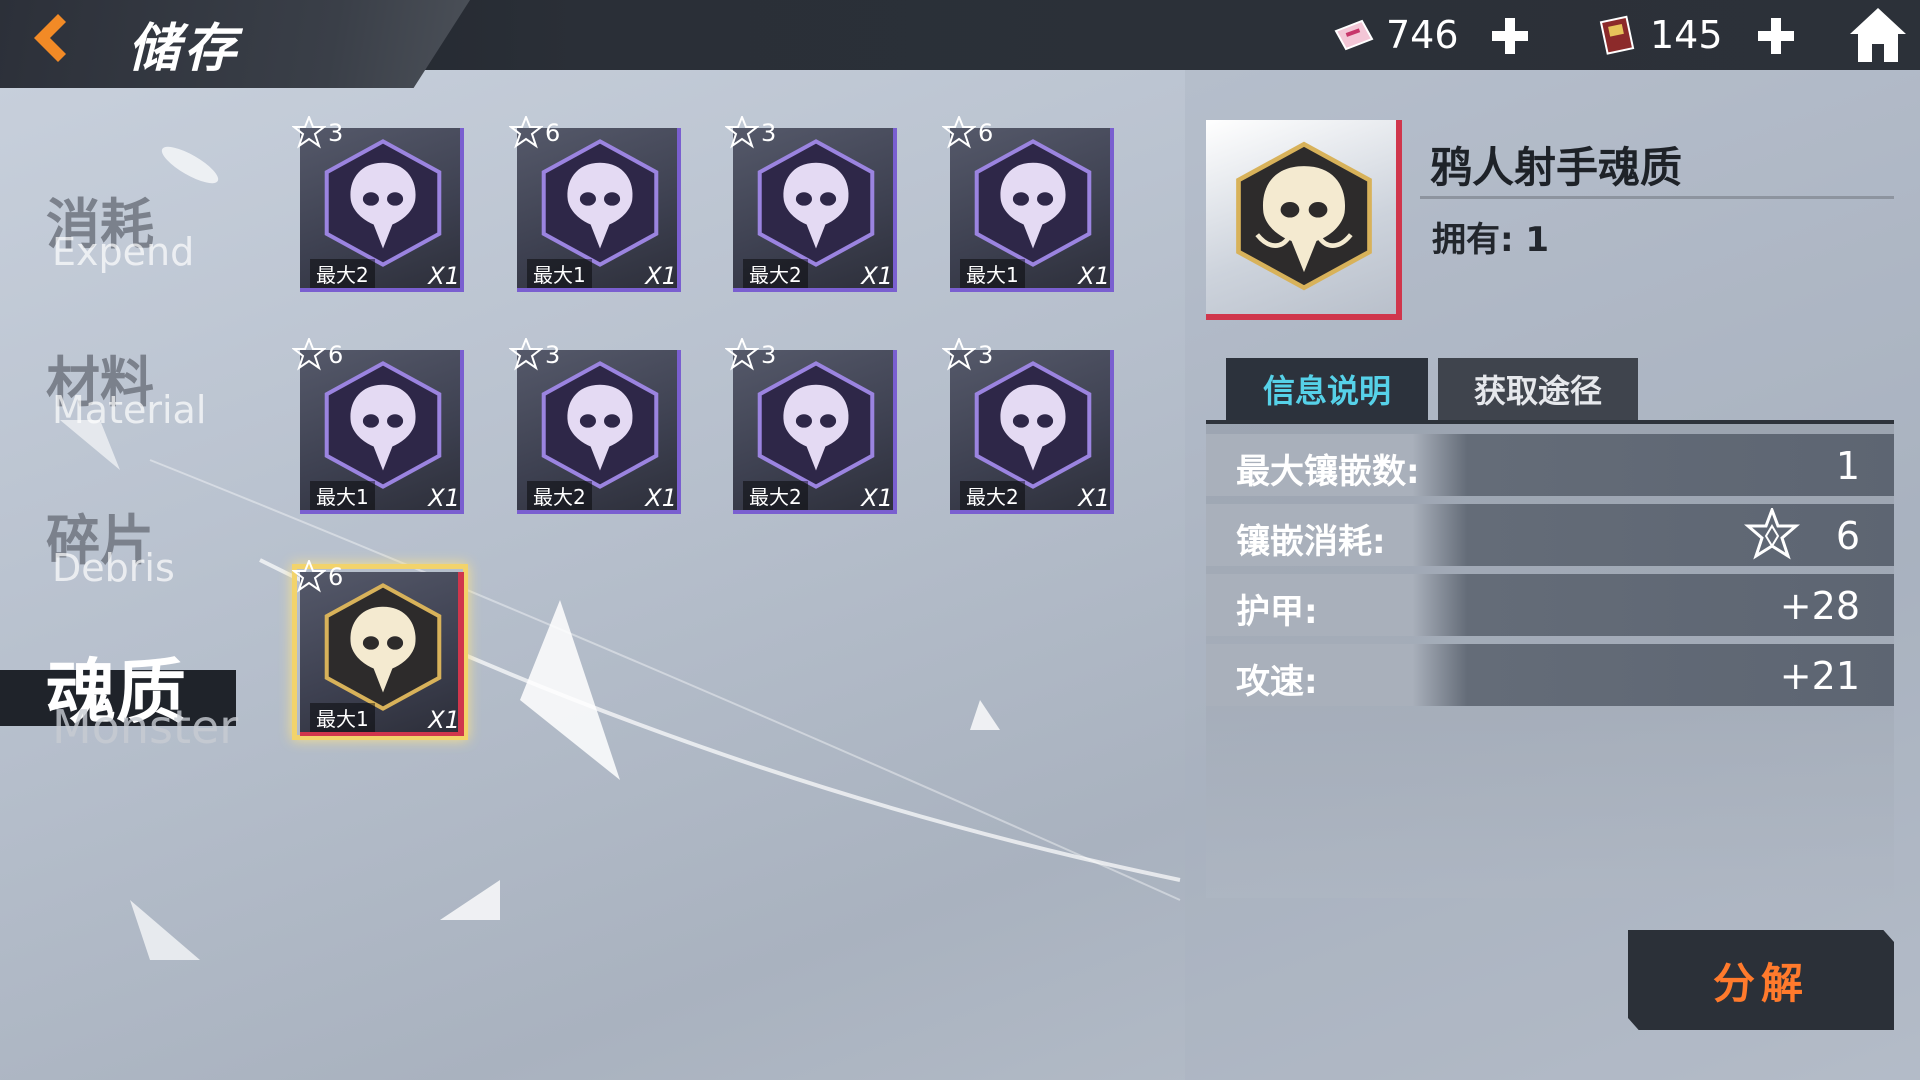 The height and width of the screenshot is (1080, 1920). I want to click on currency-card-pack-value: 145, so click(1686, 35).